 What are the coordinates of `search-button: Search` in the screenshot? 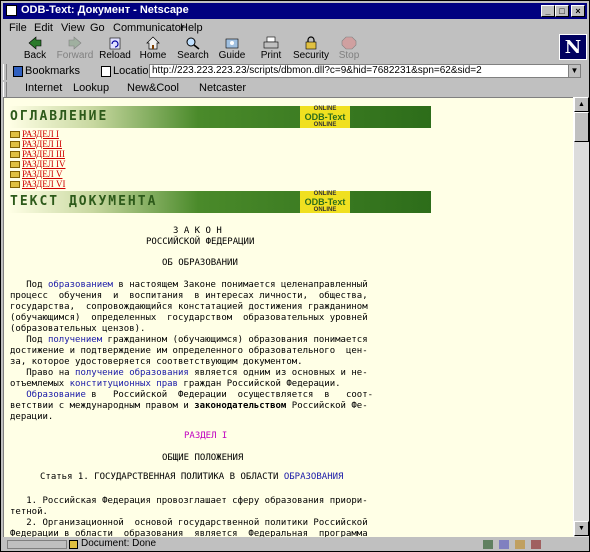 It's located at (193, 49).